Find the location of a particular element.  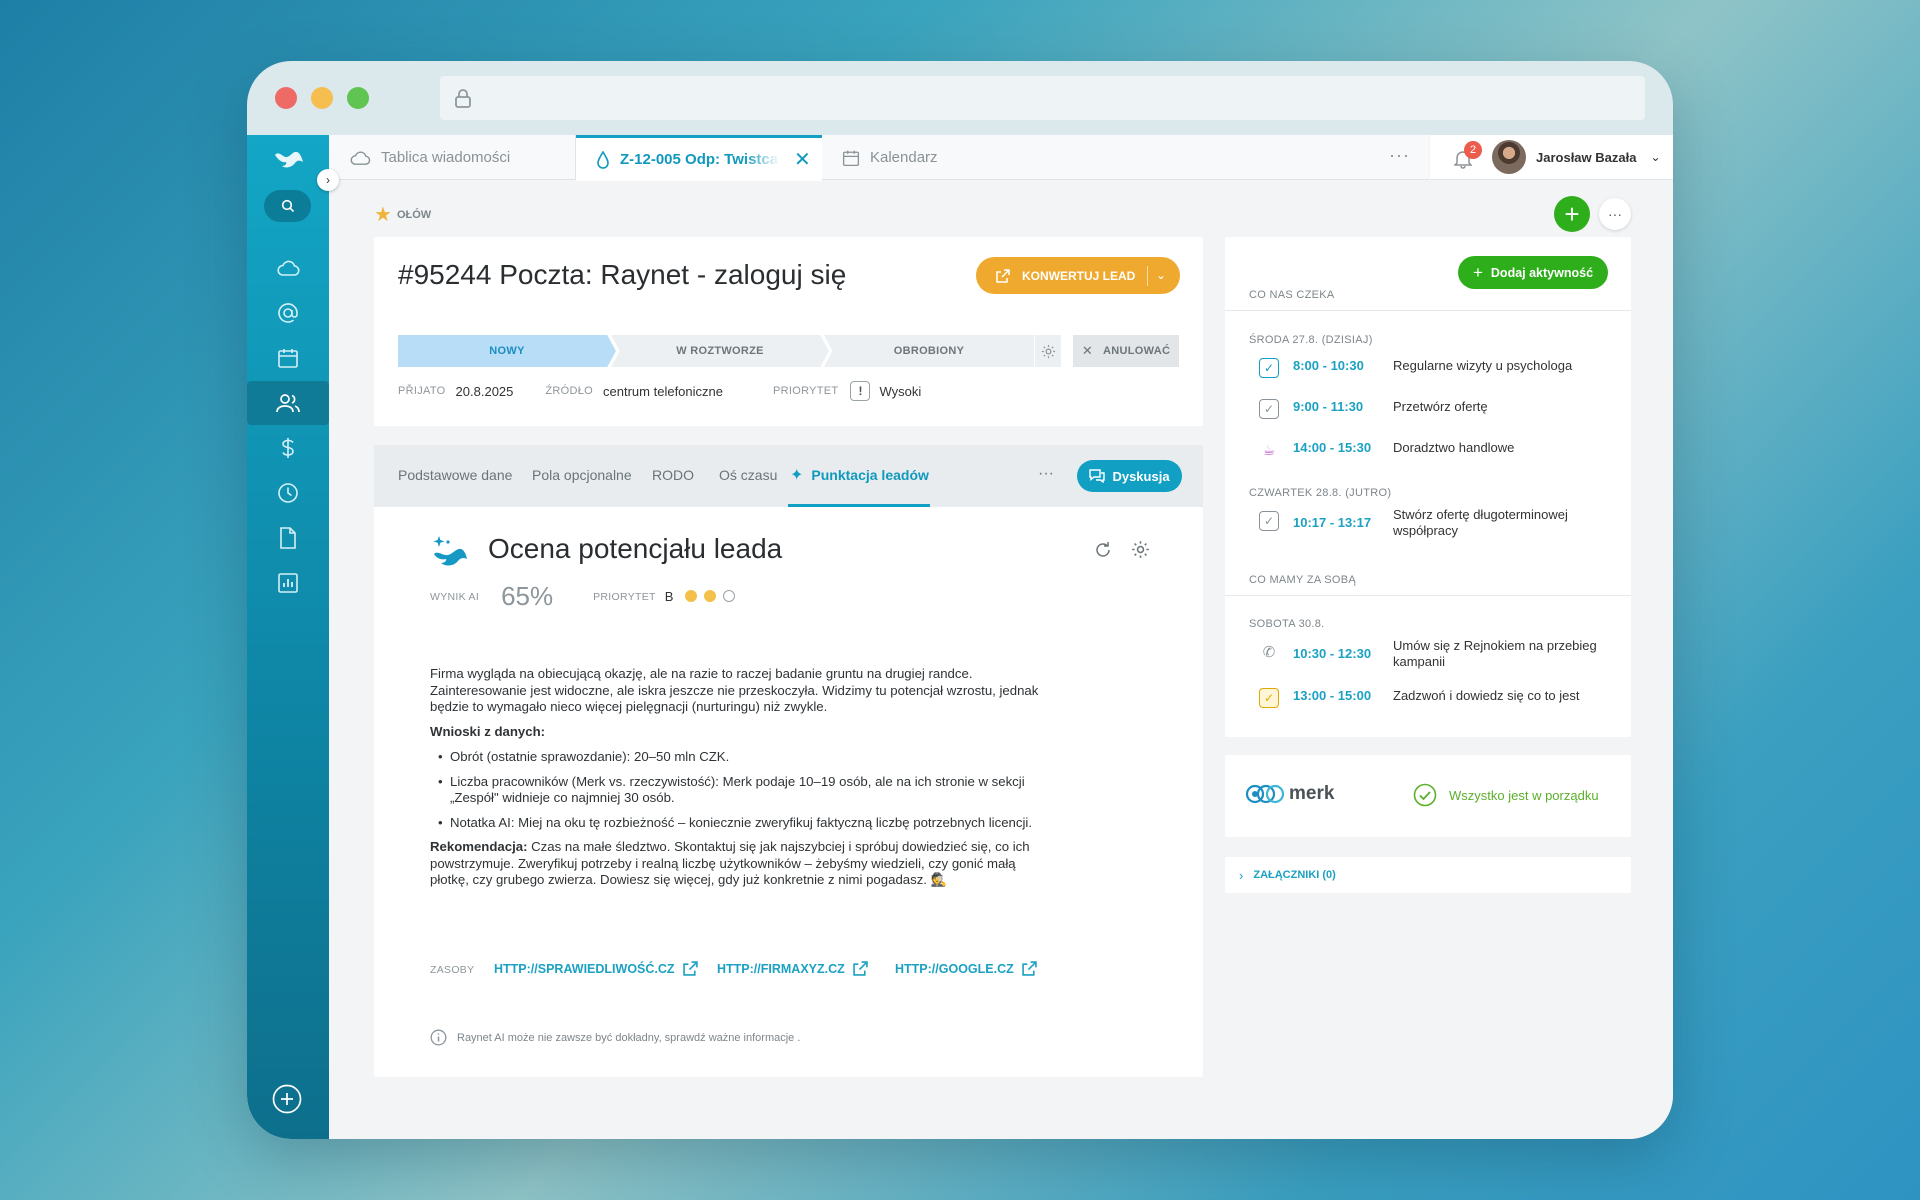

sidebar-item-time is located at coordinates (288, 493).